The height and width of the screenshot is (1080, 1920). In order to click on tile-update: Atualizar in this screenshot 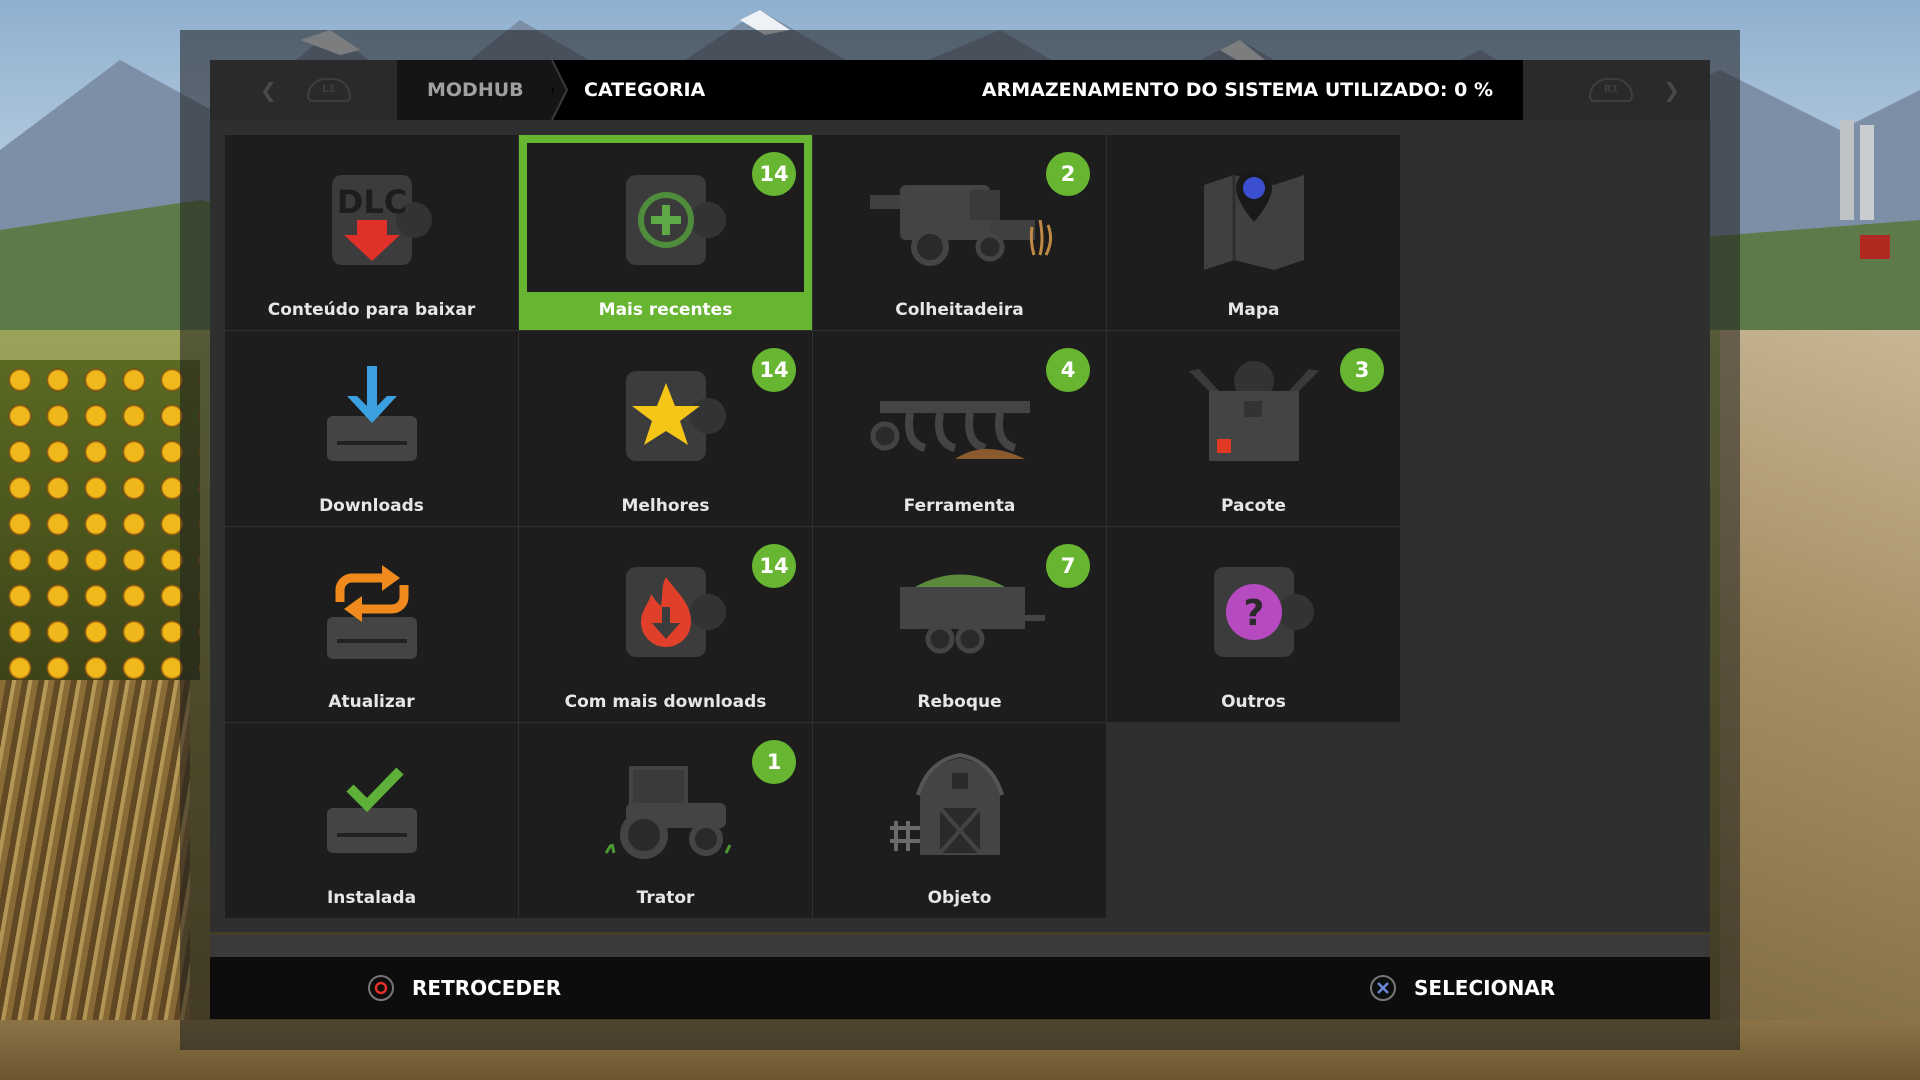, I will do `click(371, 624)`.